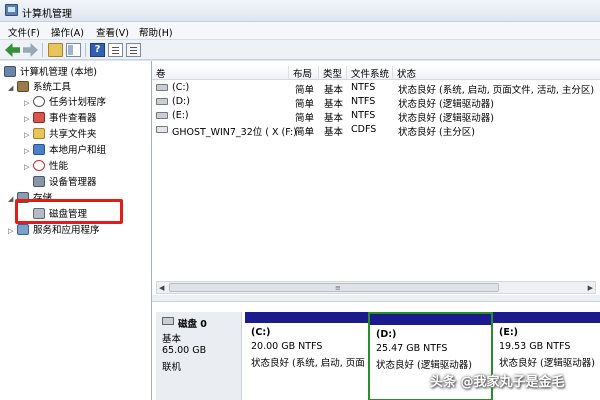  Describe the element at coordinates (24, 32) in the screenshot. I see `menu-file: 文件(F)` at that location.